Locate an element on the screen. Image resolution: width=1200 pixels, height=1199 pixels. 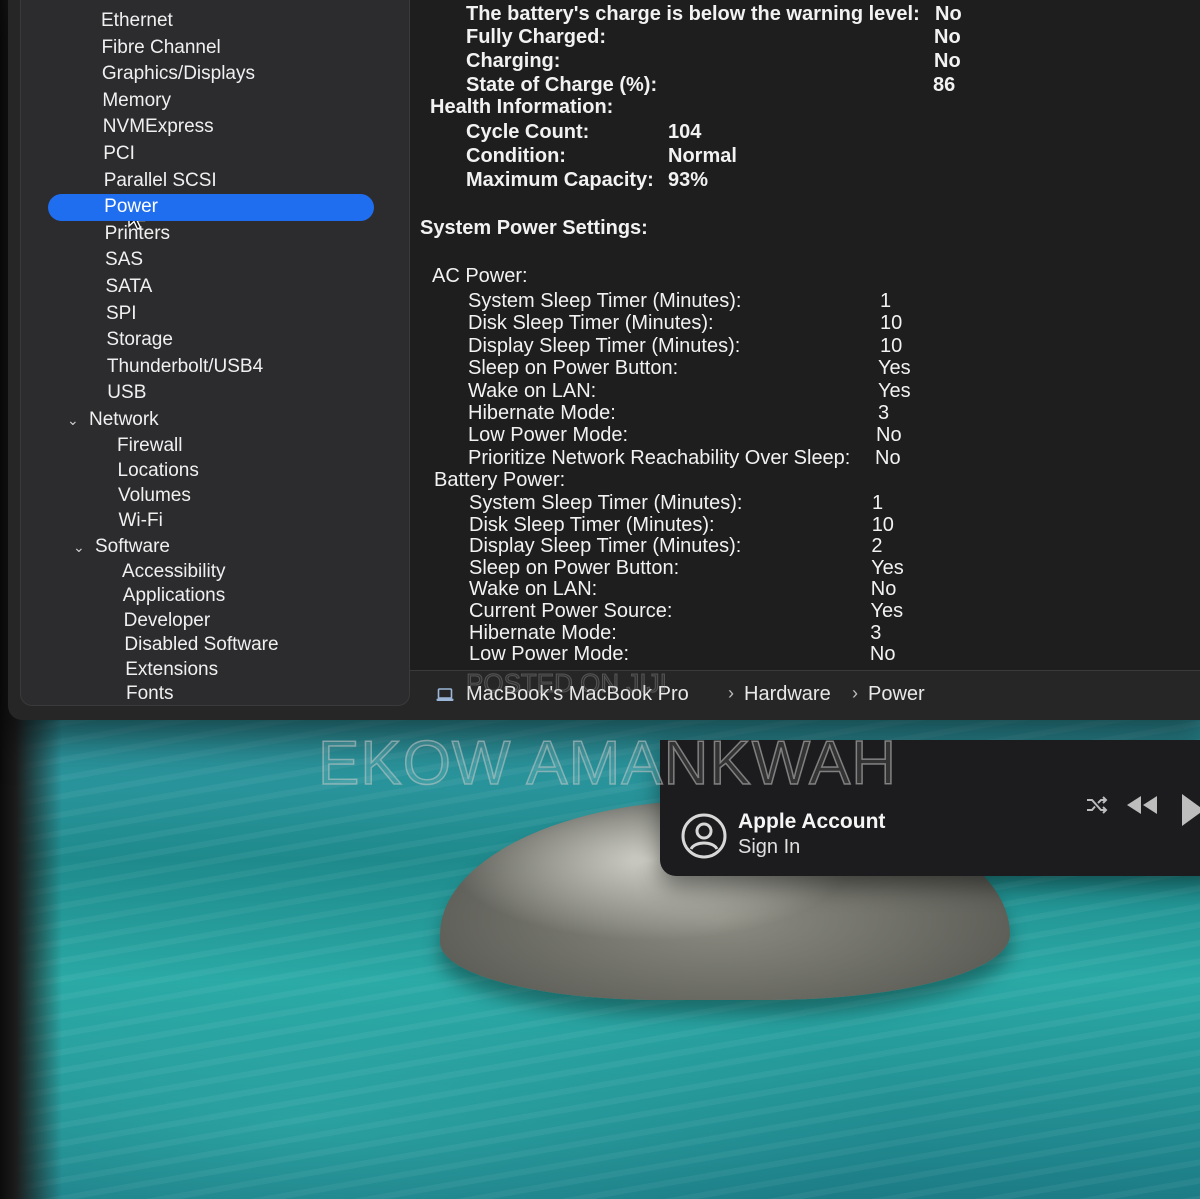
sidebar-item-usb: USB is located at coordinates (126, 393).